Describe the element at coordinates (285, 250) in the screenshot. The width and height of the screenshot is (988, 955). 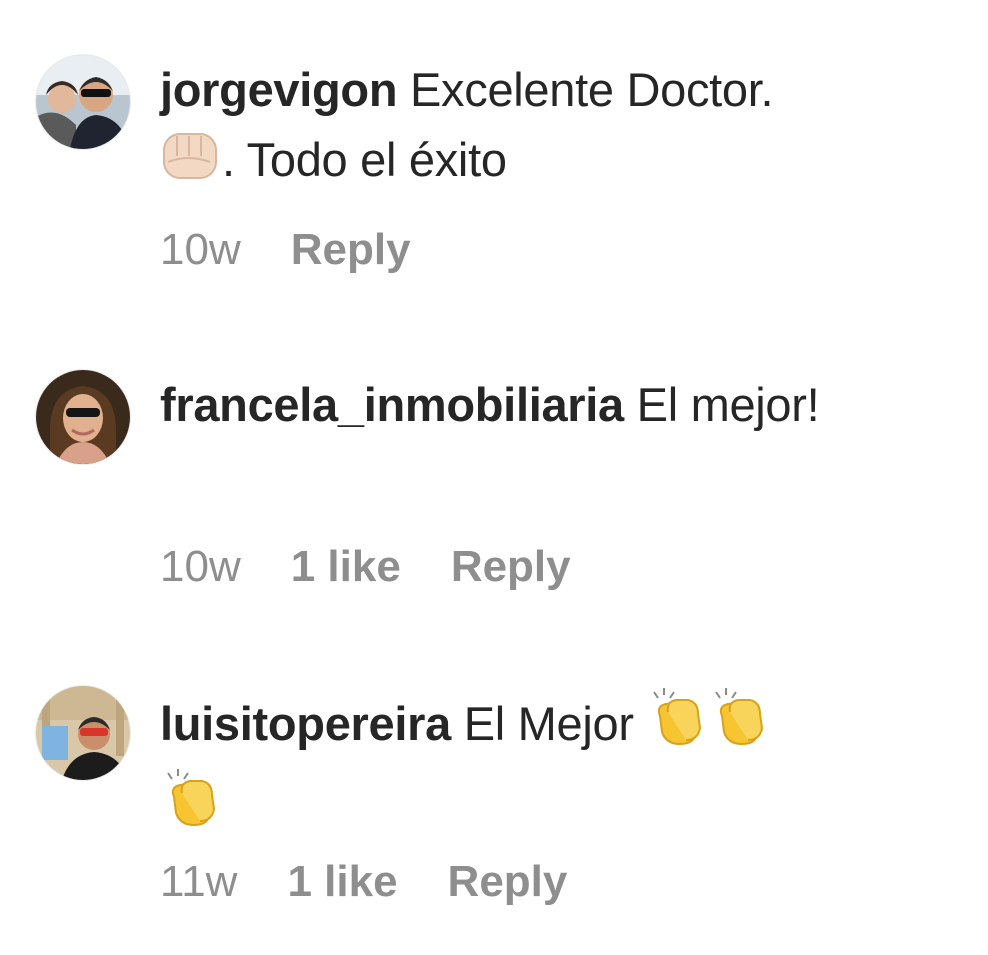
I see `comment-meta: 10w Reply` at that location.